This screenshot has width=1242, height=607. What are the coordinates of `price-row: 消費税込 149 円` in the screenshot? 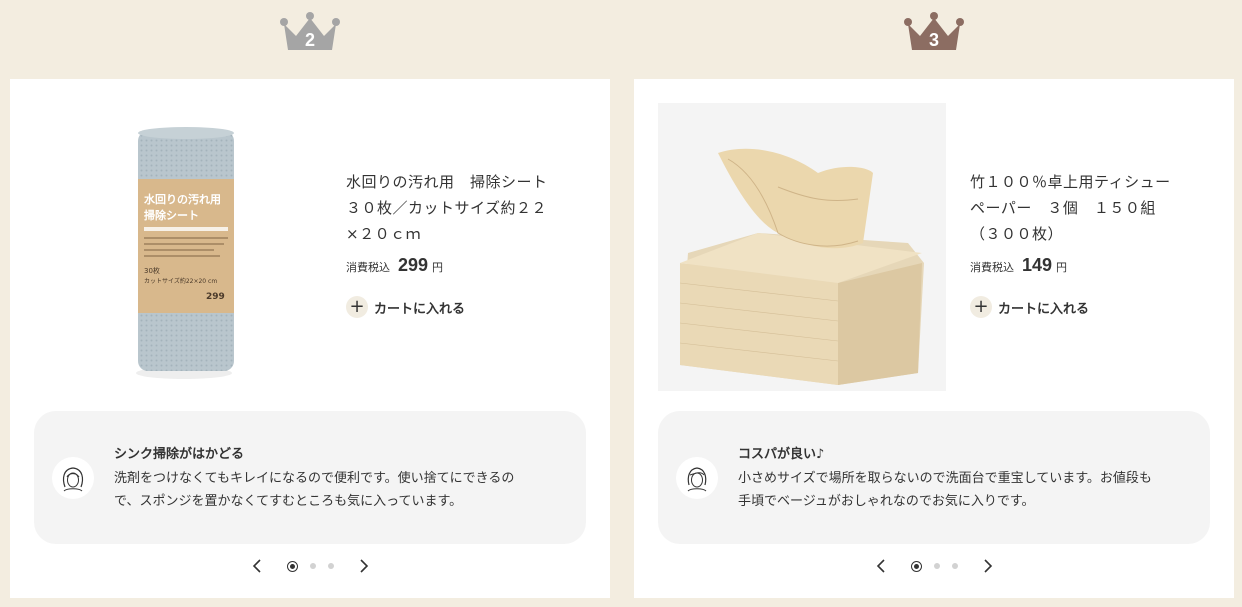 It's located at (1090, 265).